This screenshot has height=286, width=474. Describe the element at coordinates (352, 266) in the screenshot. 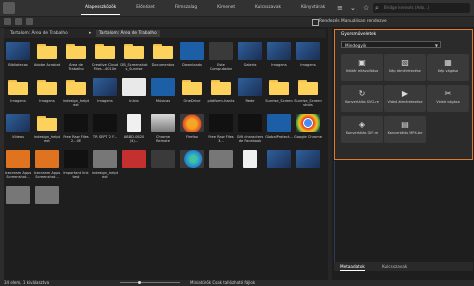

I see `tab-metadata: Metaadatok` at that location.